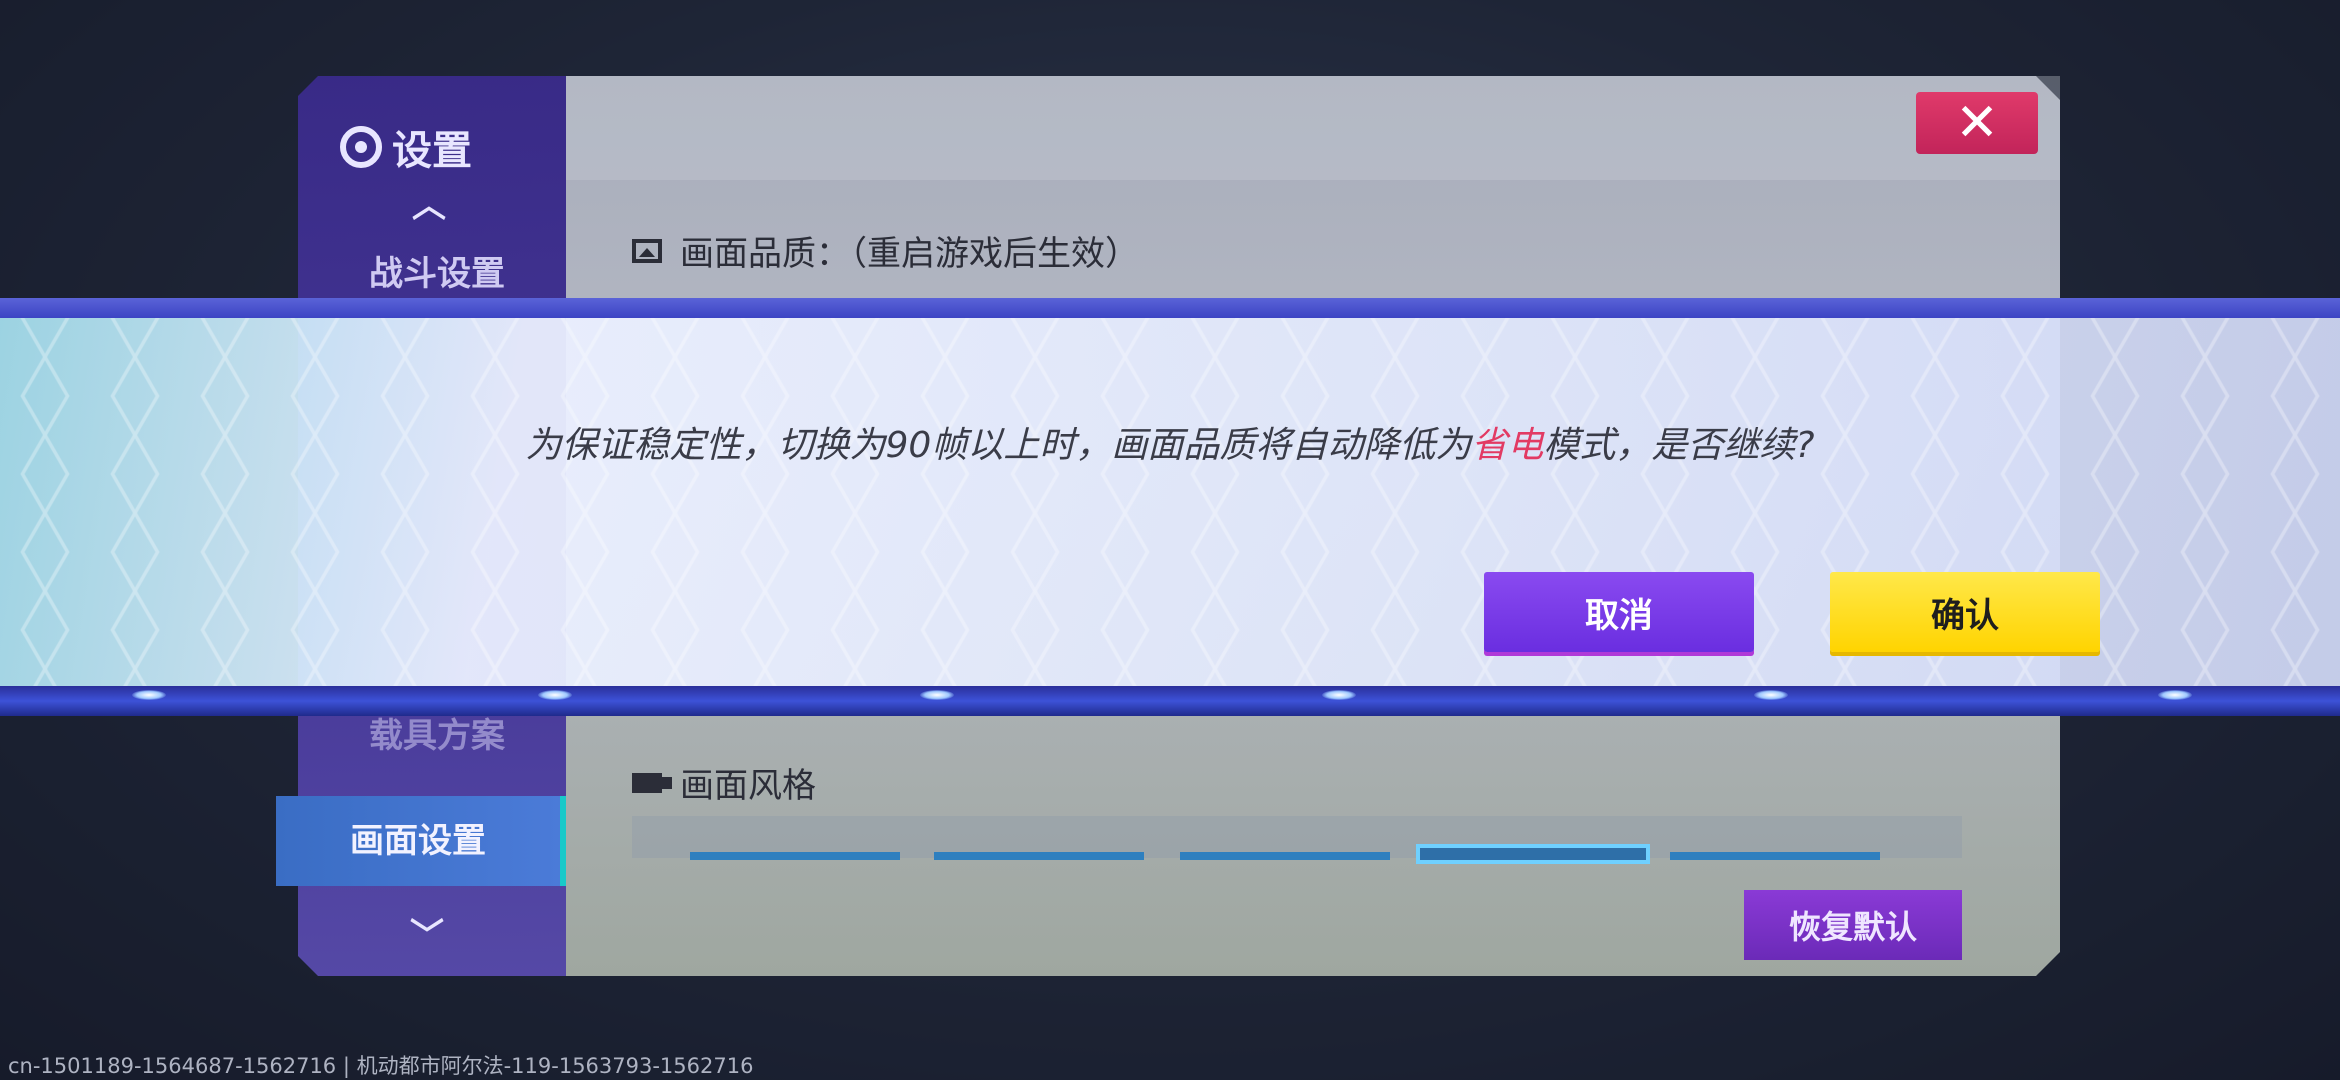  I want to click on style-thumbnail-selected, so click(1533, 854).